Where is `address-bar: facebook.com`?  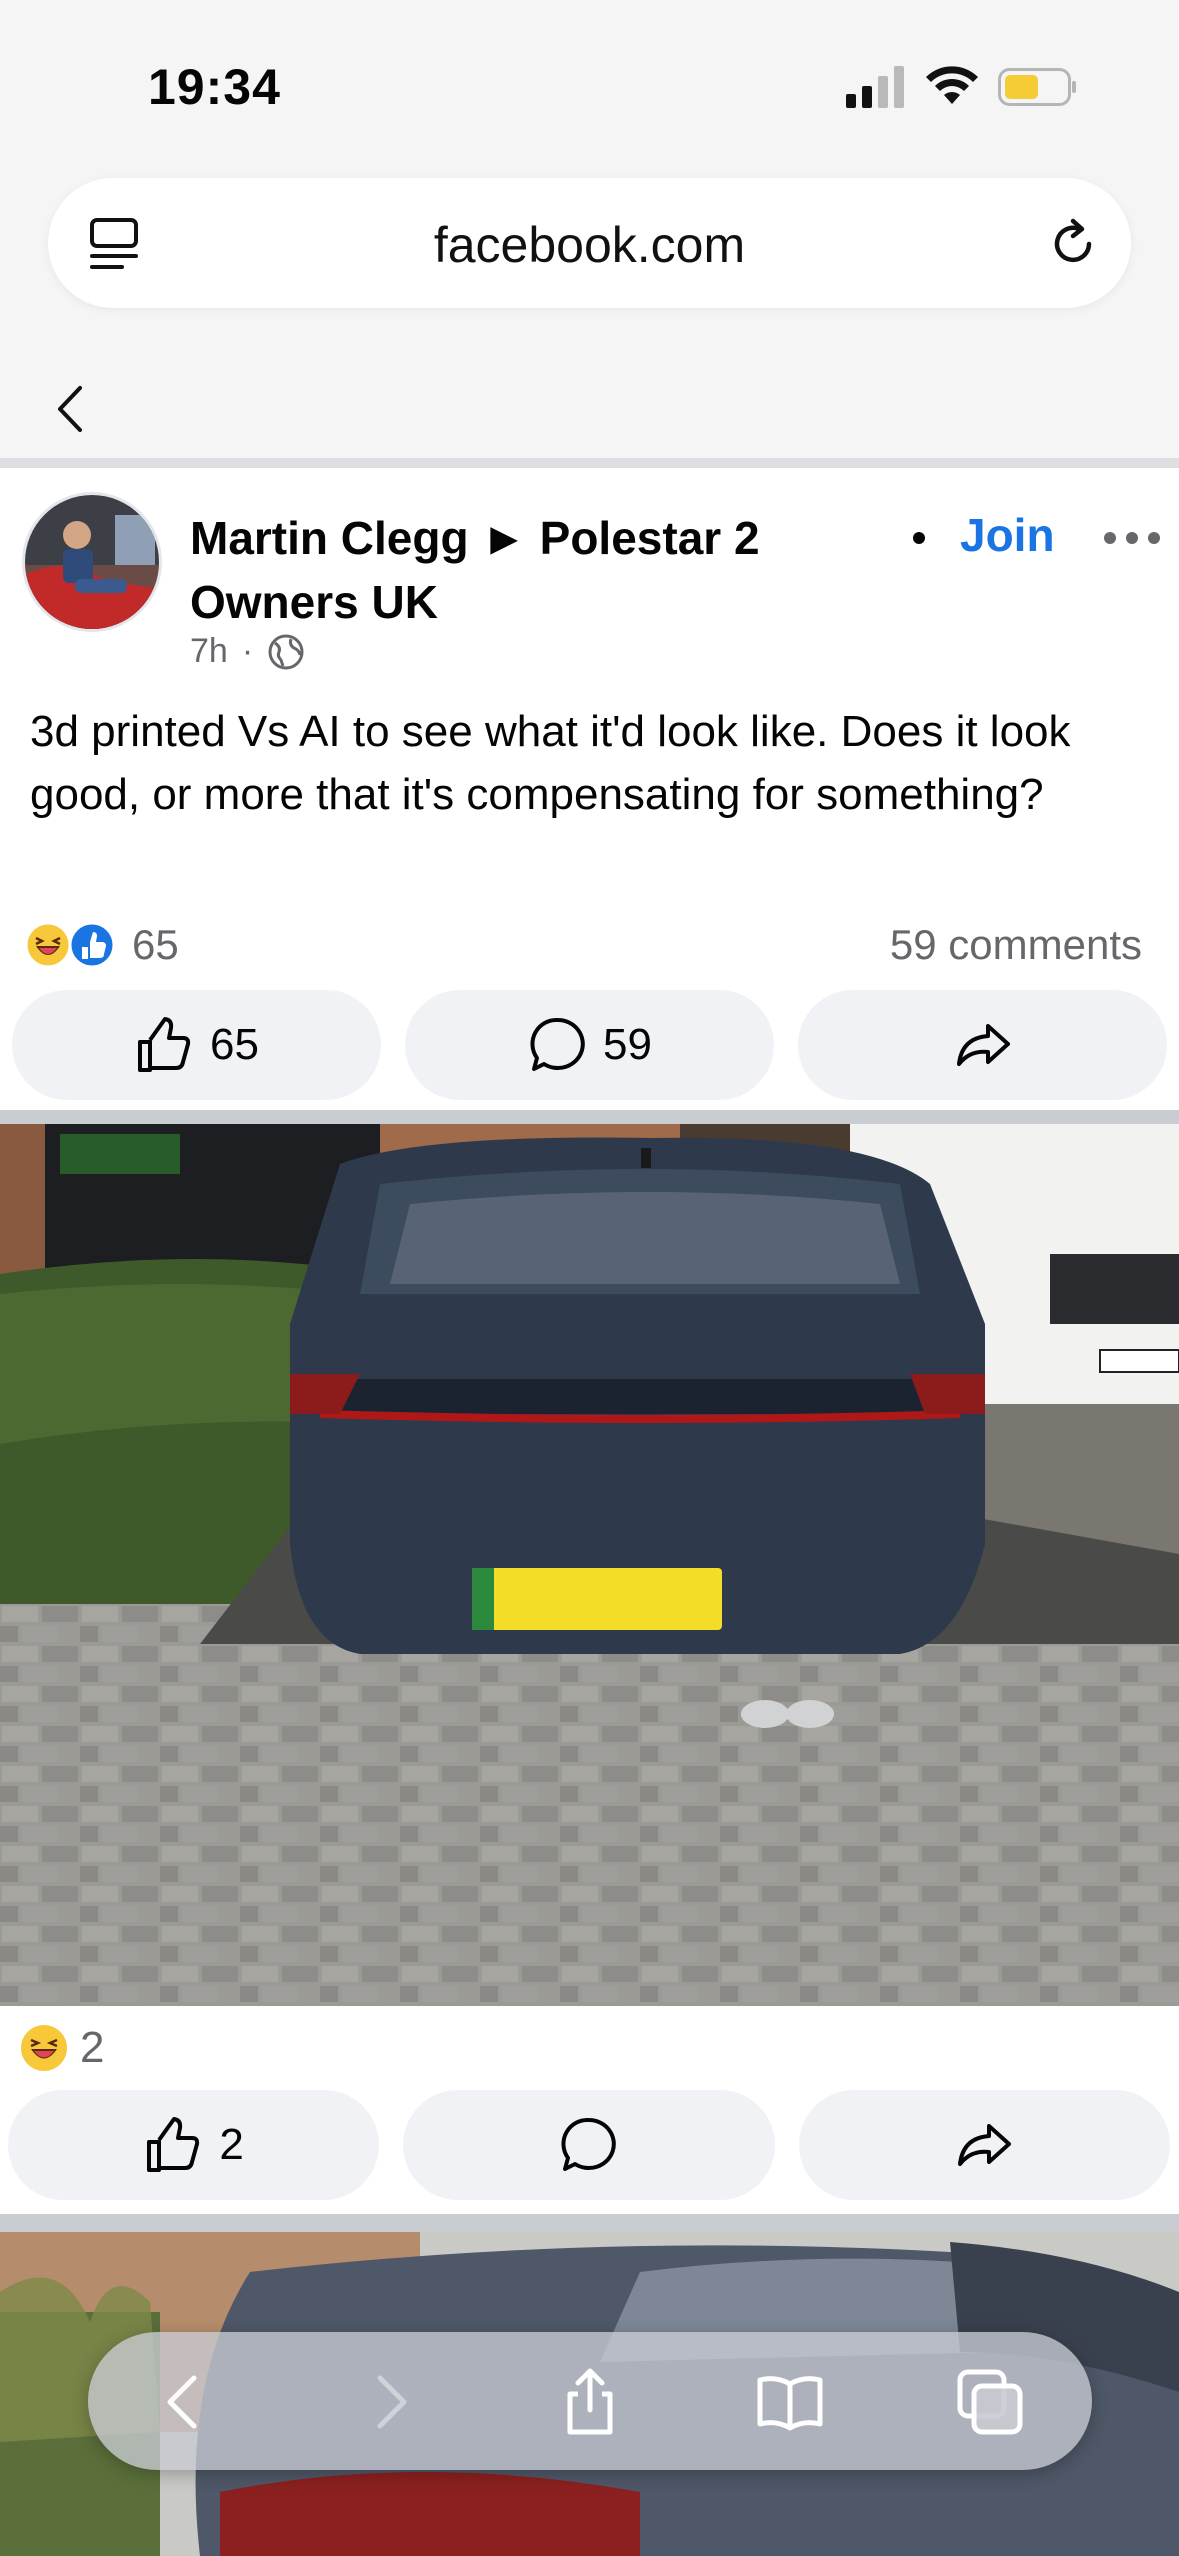
address-bar: facebook.com is located at coordinates (589, 243).